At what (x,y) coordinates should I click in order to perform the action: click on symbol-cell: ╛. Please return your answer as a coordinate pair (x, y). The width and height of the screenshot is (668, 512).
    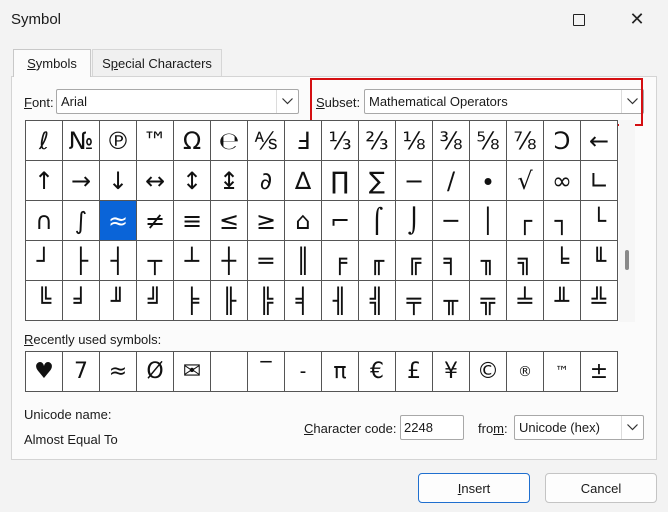
    Looking at the image, I should click on (81, 301).